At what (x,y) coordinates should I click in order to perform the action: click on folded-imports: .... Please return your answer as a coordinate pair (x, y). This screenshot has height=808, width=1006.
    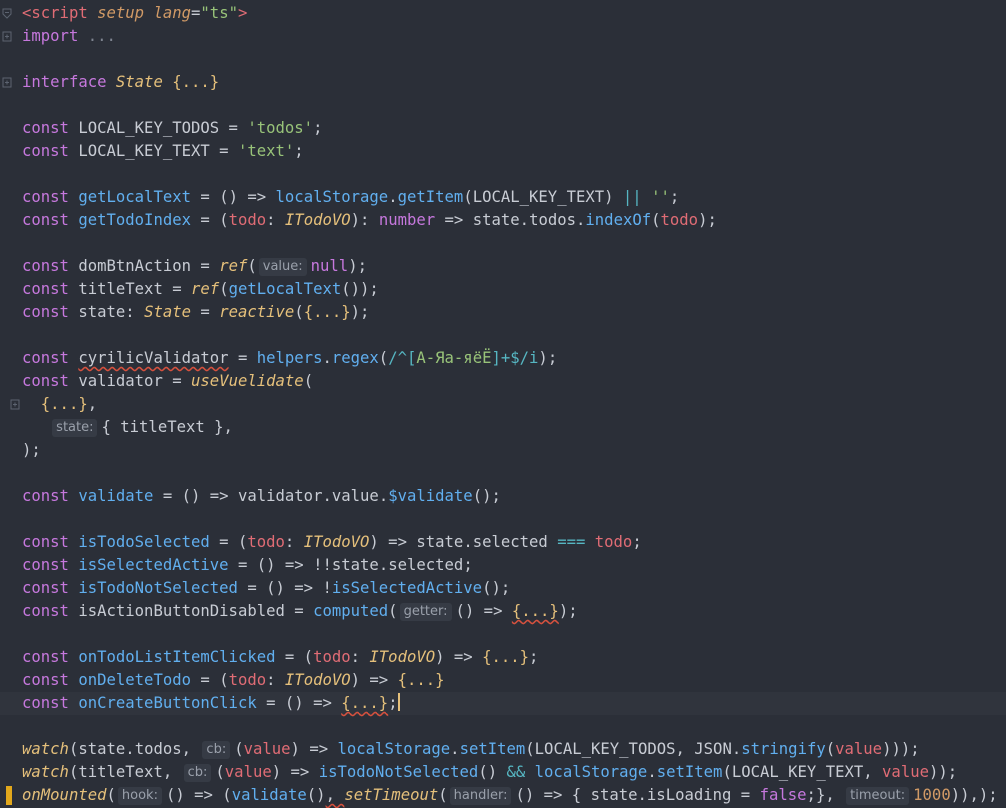
    Looking at the image, I should click on (97, 36).